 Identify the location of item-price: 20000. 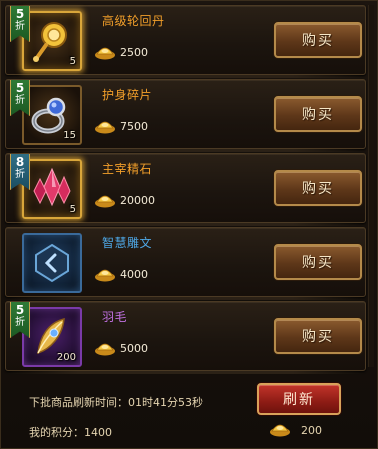
(137, 200).